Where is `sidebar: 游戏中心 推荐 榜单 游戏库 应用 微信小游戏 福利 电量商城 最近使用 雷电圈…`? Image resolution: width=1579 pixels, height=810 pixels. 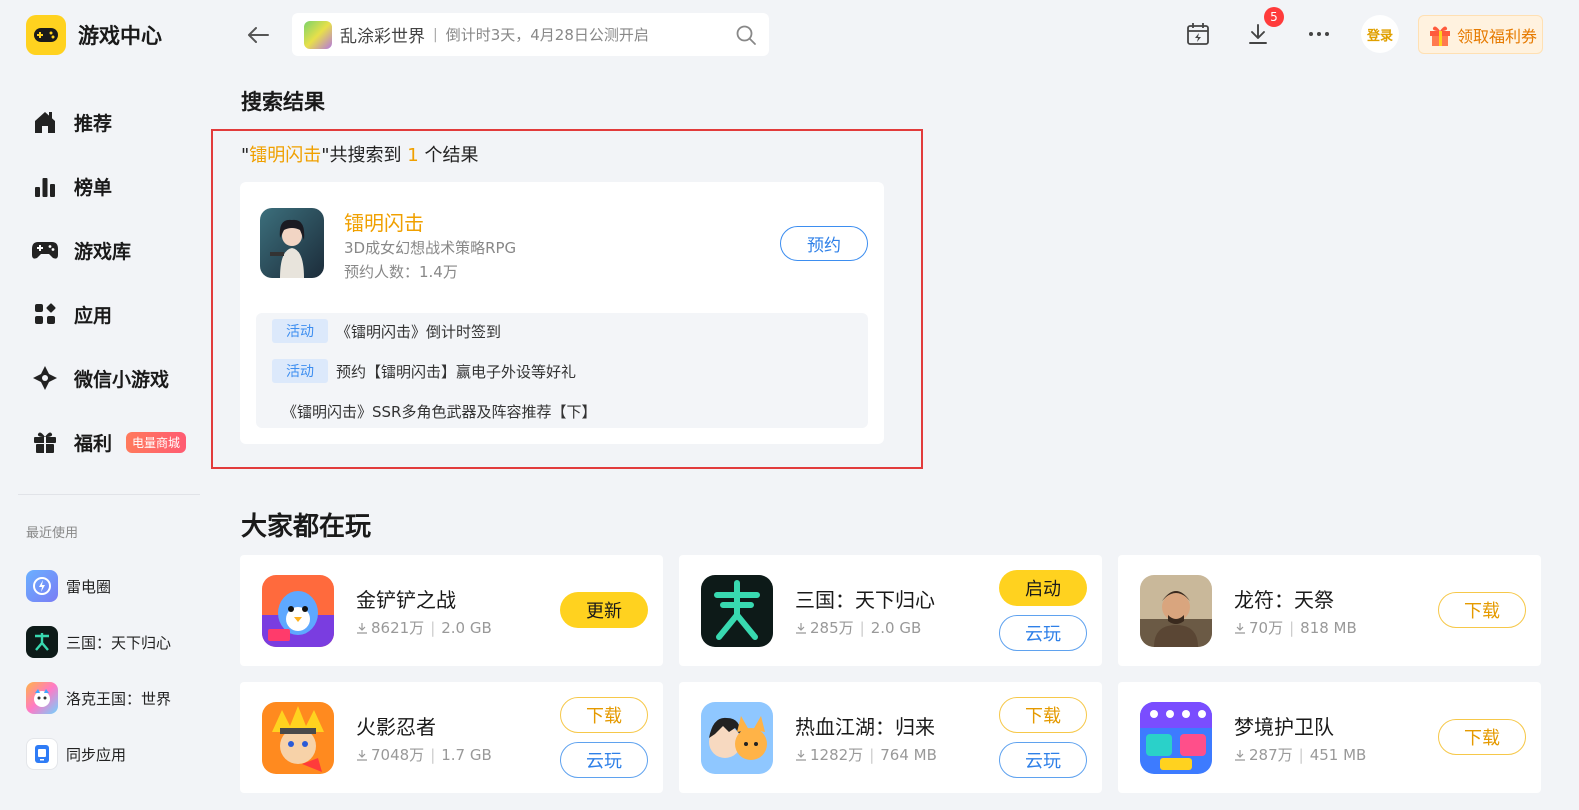
sidebar: 游戏中心 推荐 榜单 游戏库 应用 微信小游戏 福利 电量商城 最近使用 雷电圈… is located at coordinates (105, 405).